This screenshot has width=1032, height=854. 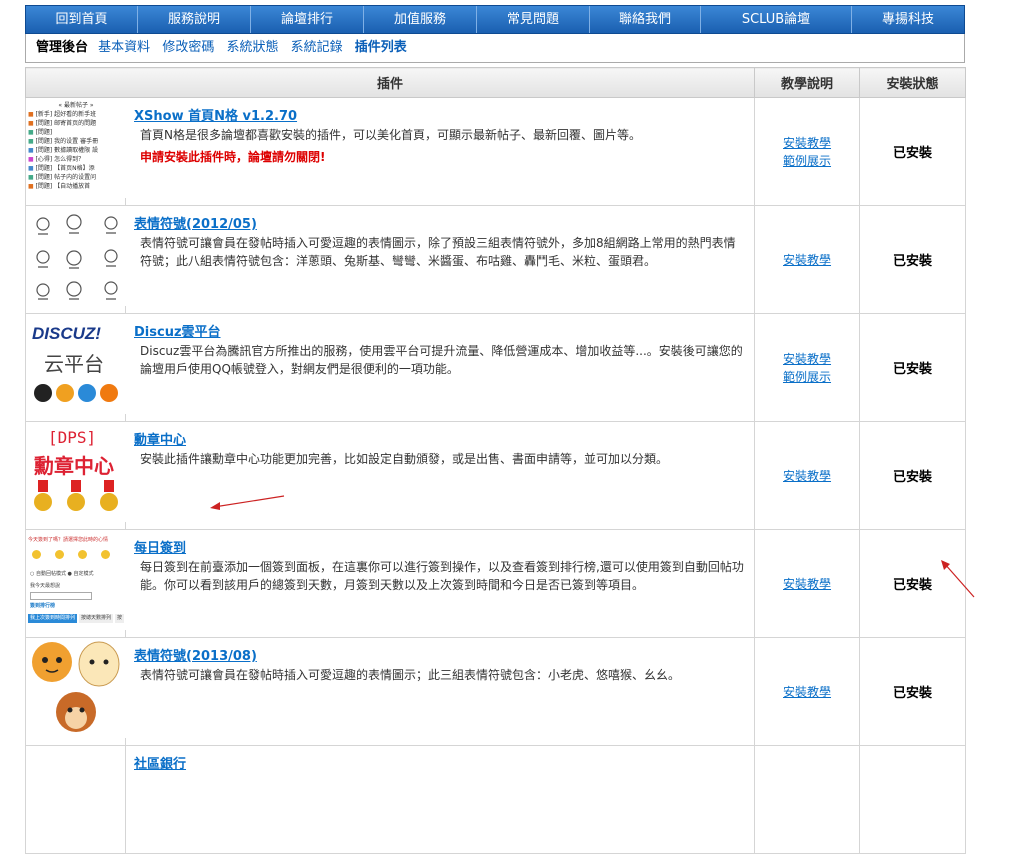 What do you see at coordinates (252, 47) in the screenshot?
I see `link-system-status: 系統狀態` at bounding box center [252, 47].